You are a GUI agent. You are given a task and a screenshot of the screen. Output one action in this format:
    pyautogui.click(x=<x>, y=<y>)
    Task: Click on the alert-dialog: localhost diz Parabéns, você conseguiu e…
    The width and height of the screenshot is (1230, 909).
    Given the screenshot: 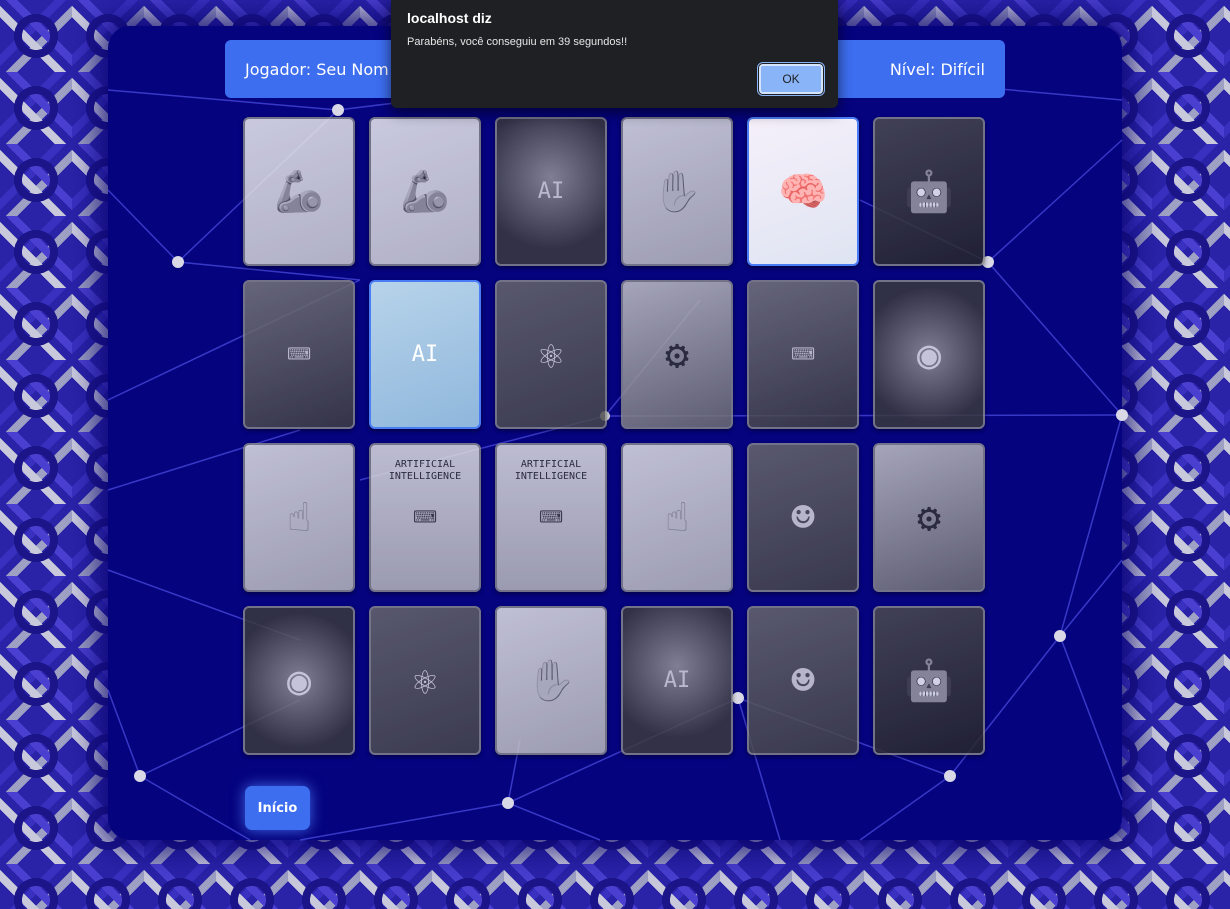 What is the action you would take?
    pyautogui.click(x=614, y=54)
    